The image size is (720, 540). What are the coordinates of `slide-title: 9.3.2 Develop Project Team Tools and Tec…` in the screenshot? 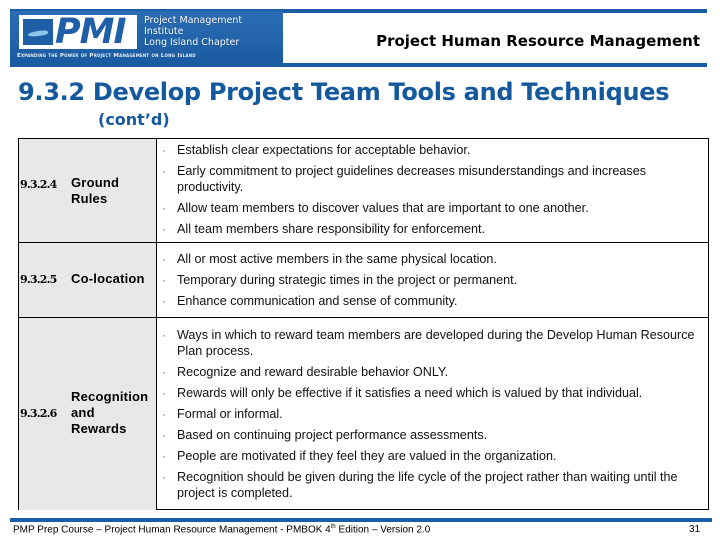 It's located at (344, 92).